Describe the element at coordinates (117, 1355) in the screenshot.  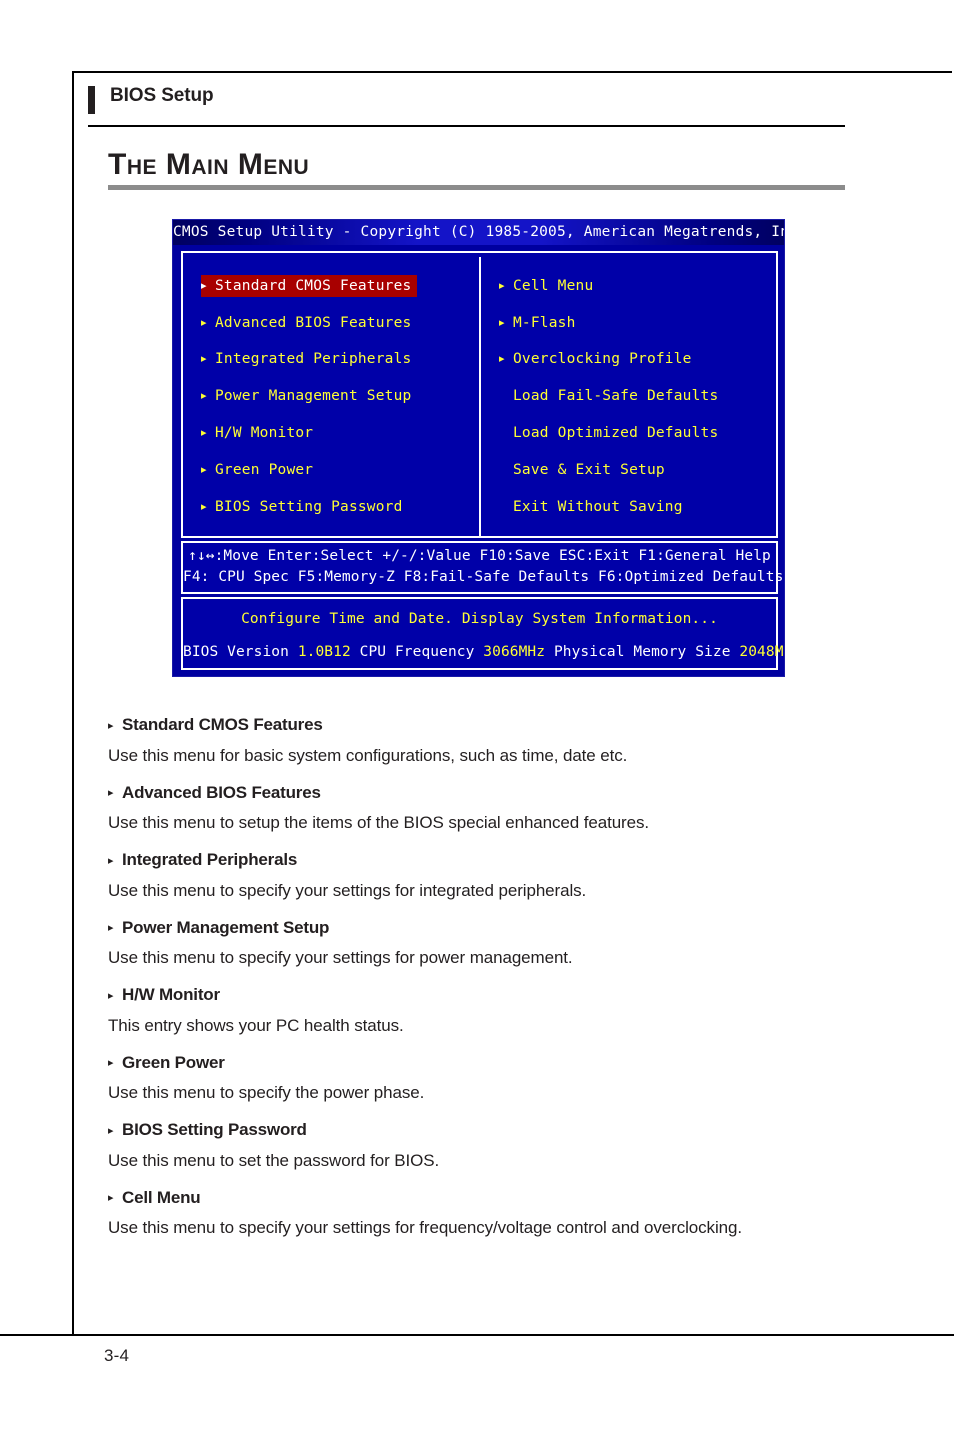
I see `page-number: 3-4` at that location.